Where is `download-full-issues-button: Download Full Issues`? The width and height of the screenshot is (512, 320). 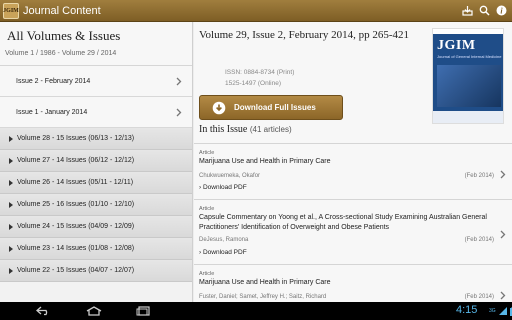 download-full-issues-button: Download Full Issues is located at coordinates (271, 107).